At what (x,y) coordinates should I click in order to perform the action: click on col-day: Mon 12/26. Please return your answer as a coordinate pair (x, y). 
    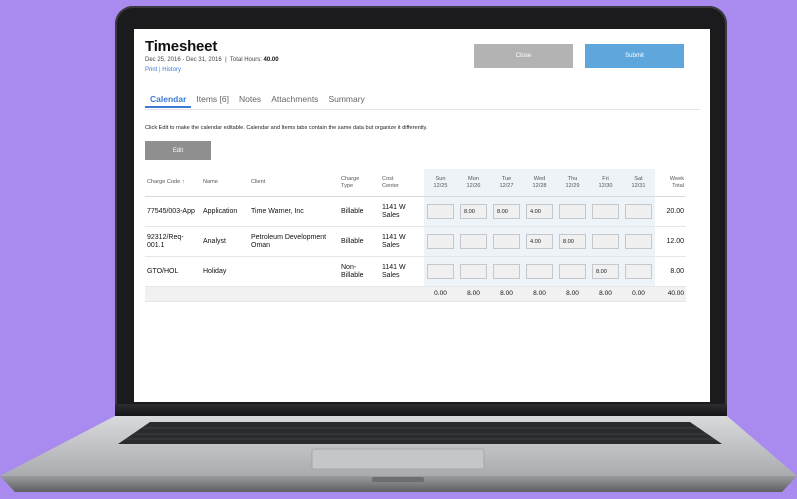
    Looking at the image, I should click on (473, 183).